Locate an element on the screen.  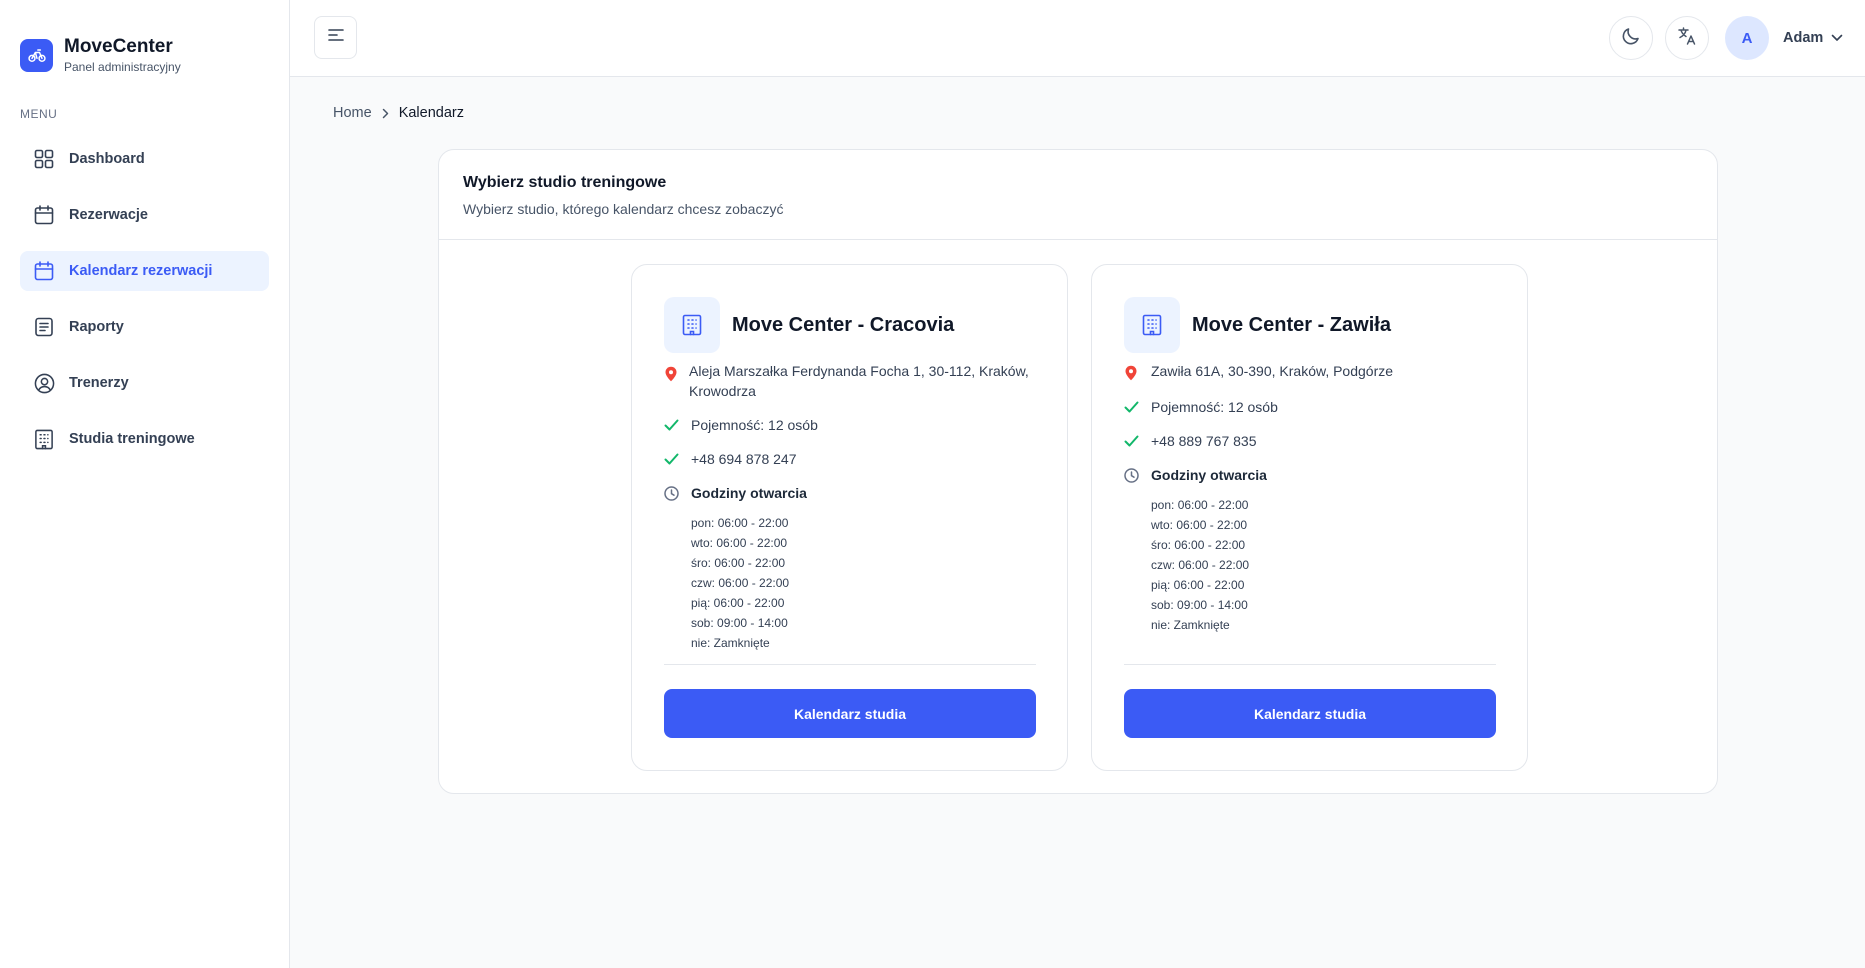
brand: MoveCenter Panel administracyjny is located at coordinates (100, 55).